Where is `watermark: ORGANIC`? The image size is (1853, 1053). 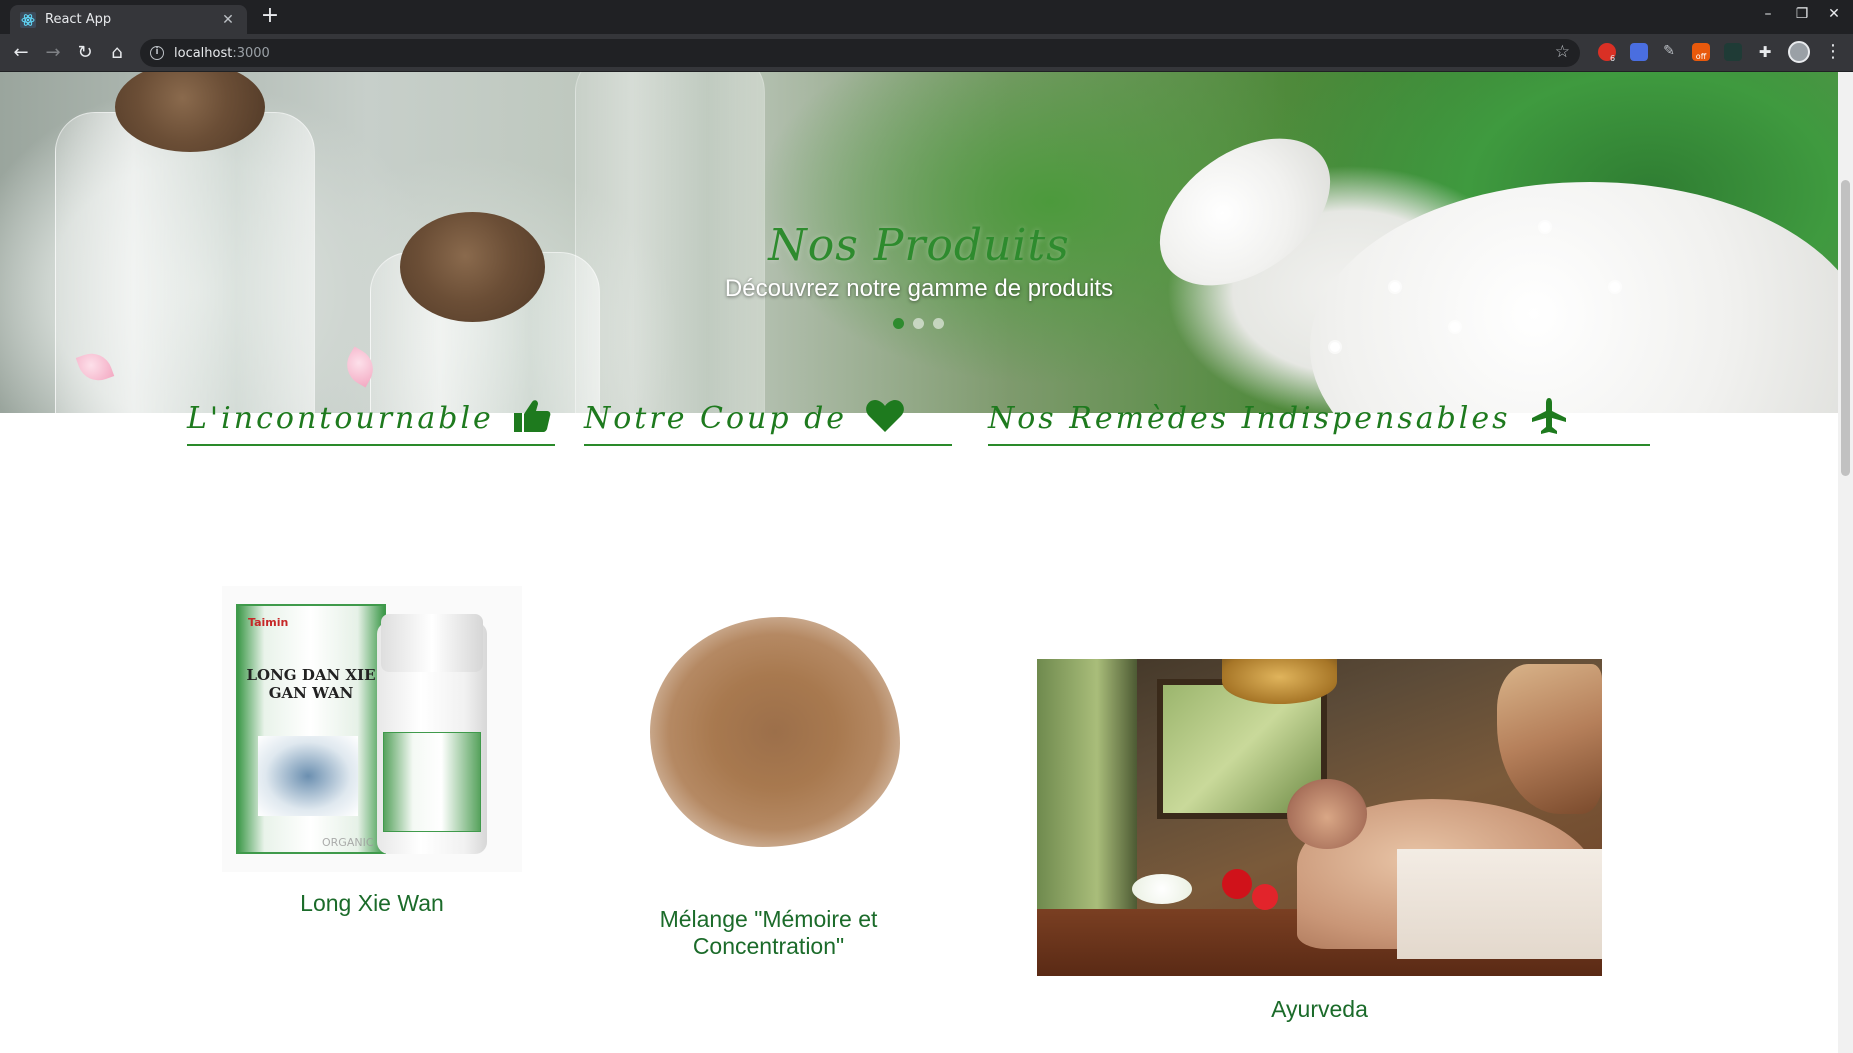 watermark: ORGANIC is located at coordinates (348, 842).